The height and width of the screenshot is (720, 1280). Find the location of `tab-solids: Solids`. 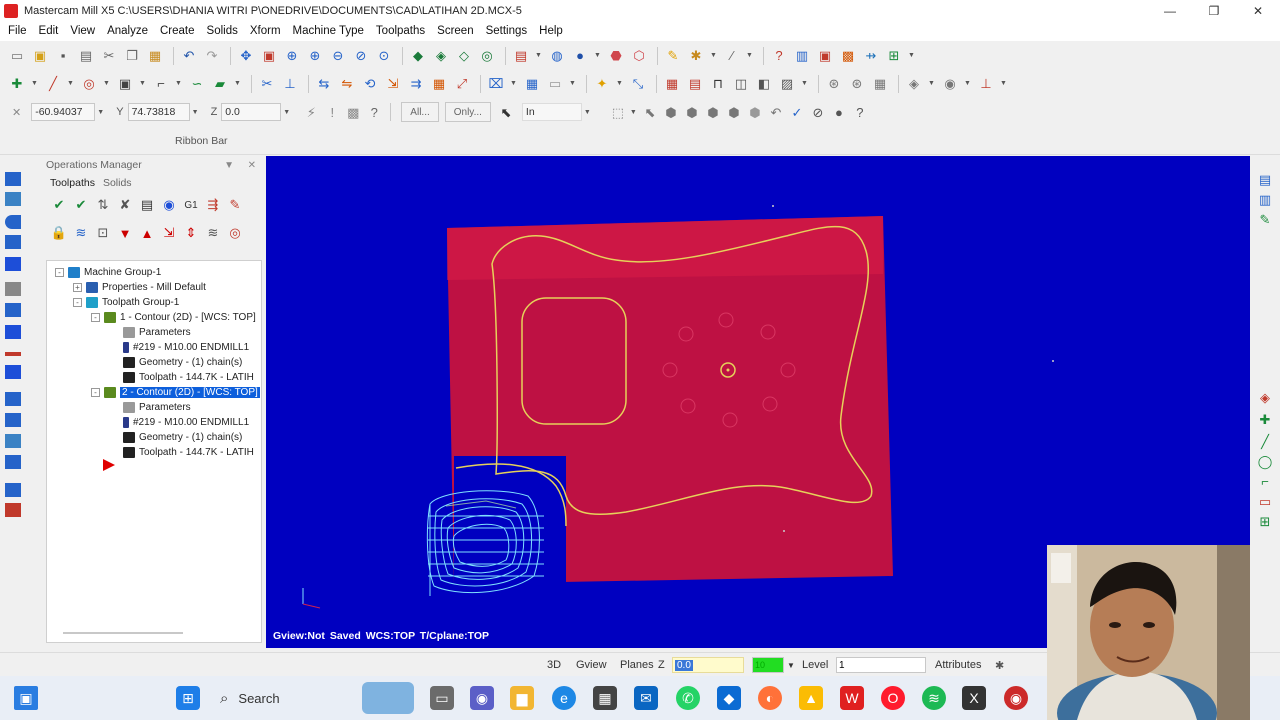

tab-solids: Solids is located at coordinates (117, 183).